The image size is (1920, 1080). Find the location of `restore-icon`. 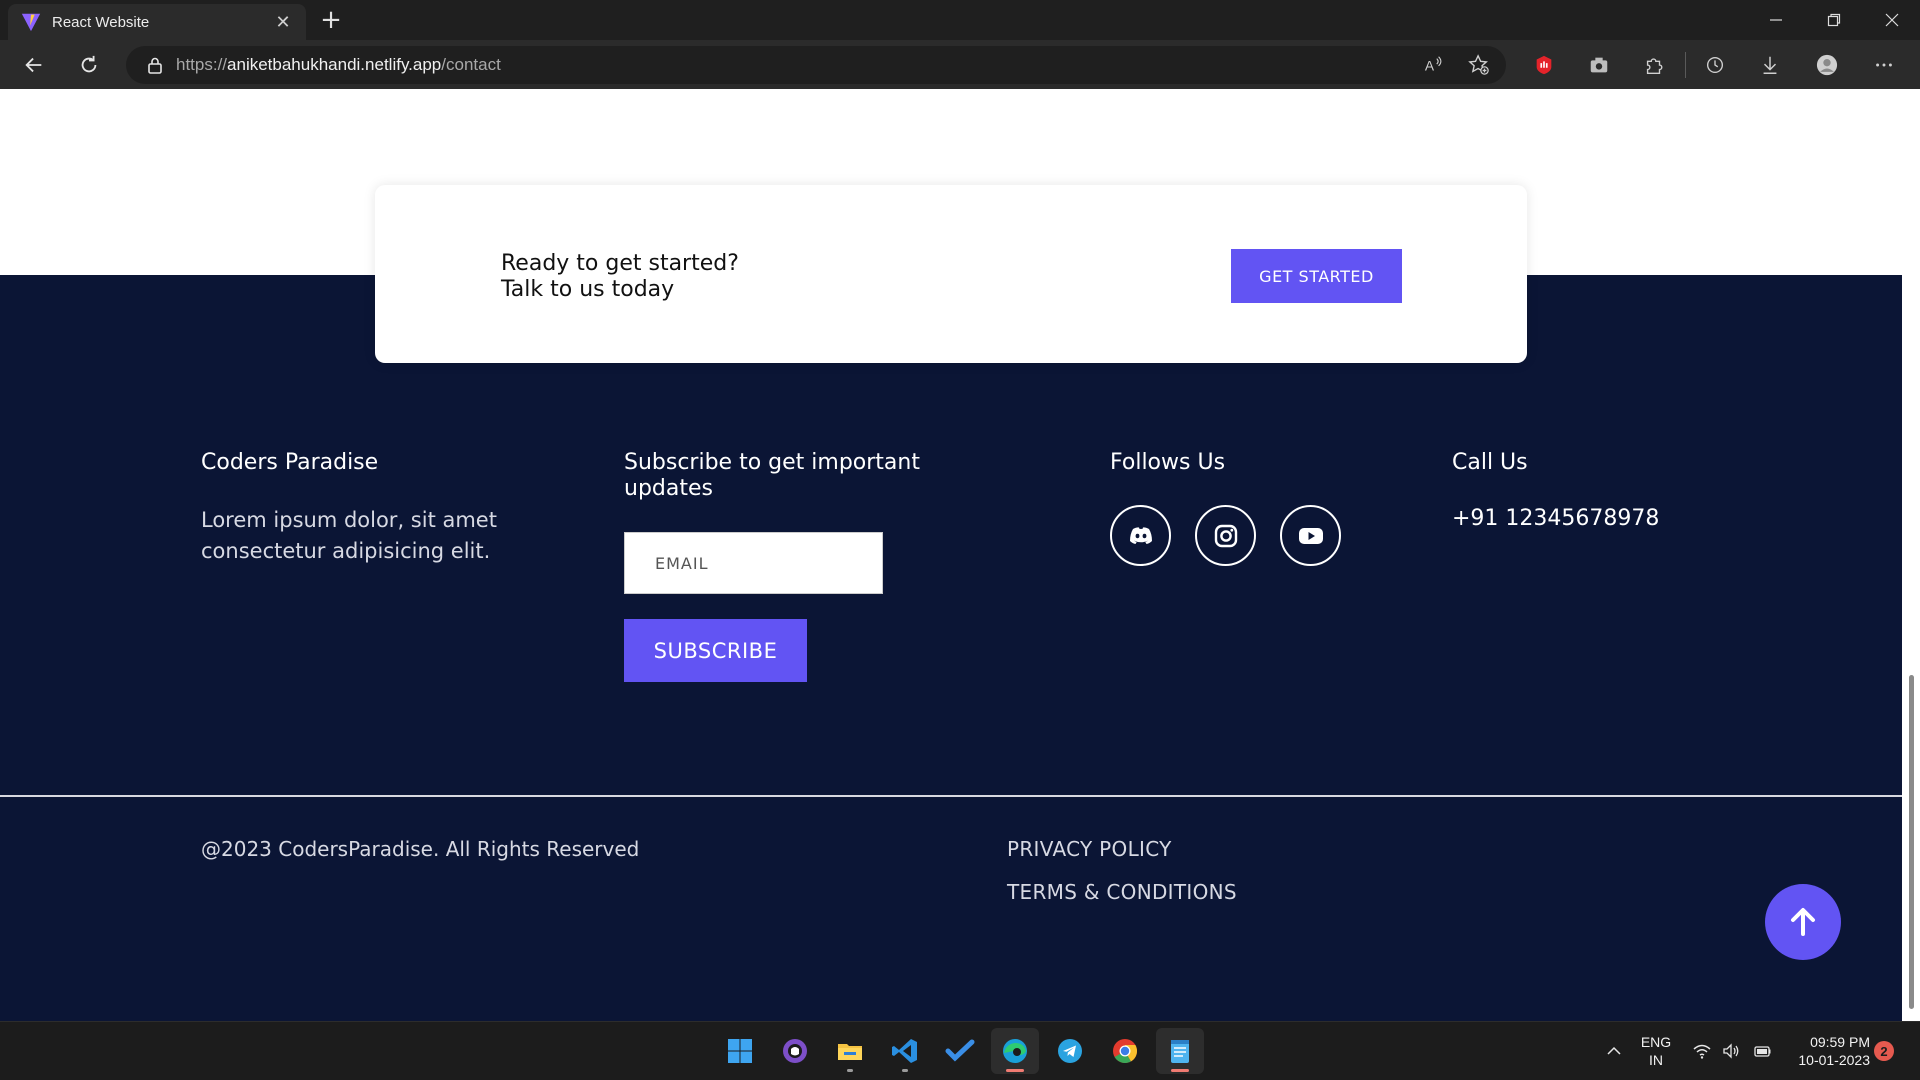

restore-icon is located at coordinates (1834, 20).